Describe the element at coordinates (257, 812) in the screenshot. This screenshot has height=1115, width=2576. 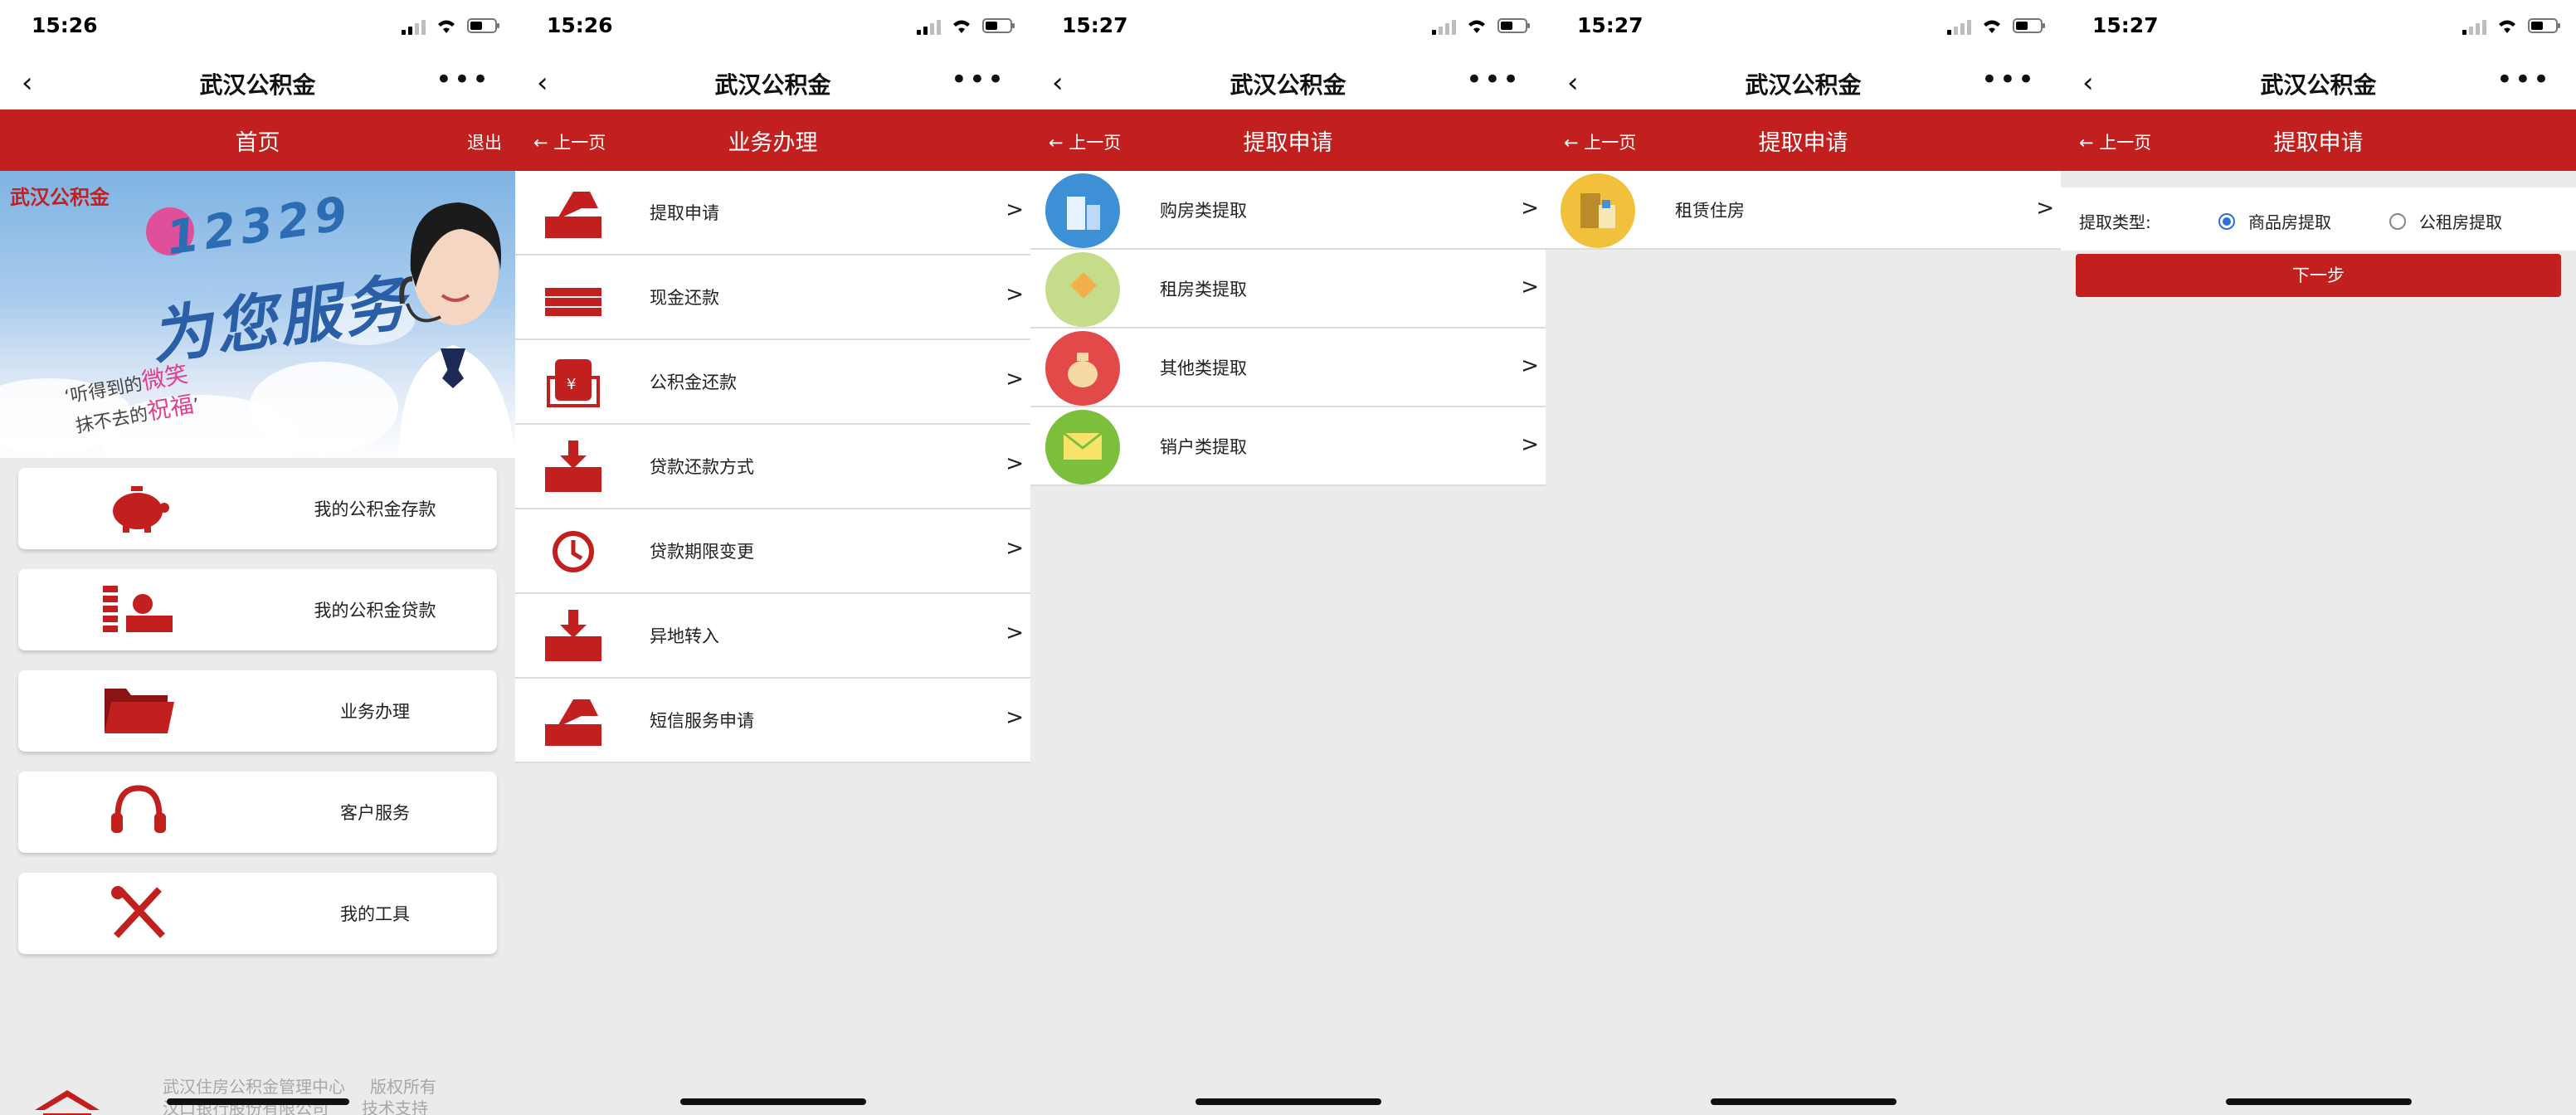
I see `menu-card-service: 客户服务` at that location.